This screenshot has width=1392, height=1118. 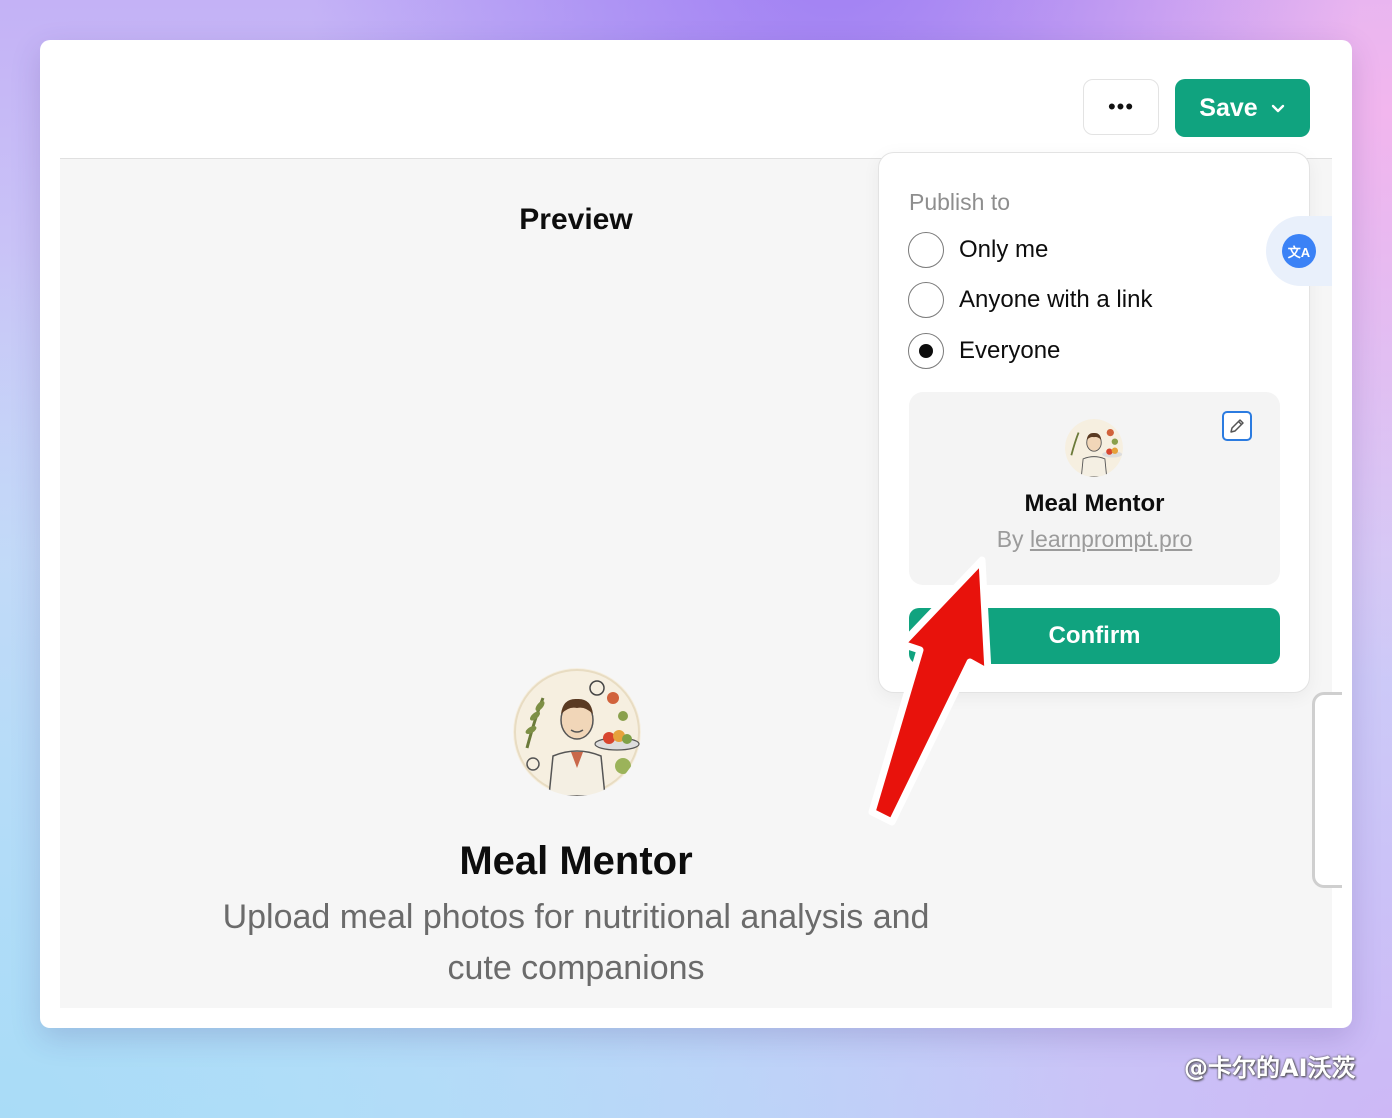 What do you see at coordinates (1056, 299) in the screenshot?
I see `option-anyone-with-link-label: Anyone with a link` at bounding box center [1056, 299].